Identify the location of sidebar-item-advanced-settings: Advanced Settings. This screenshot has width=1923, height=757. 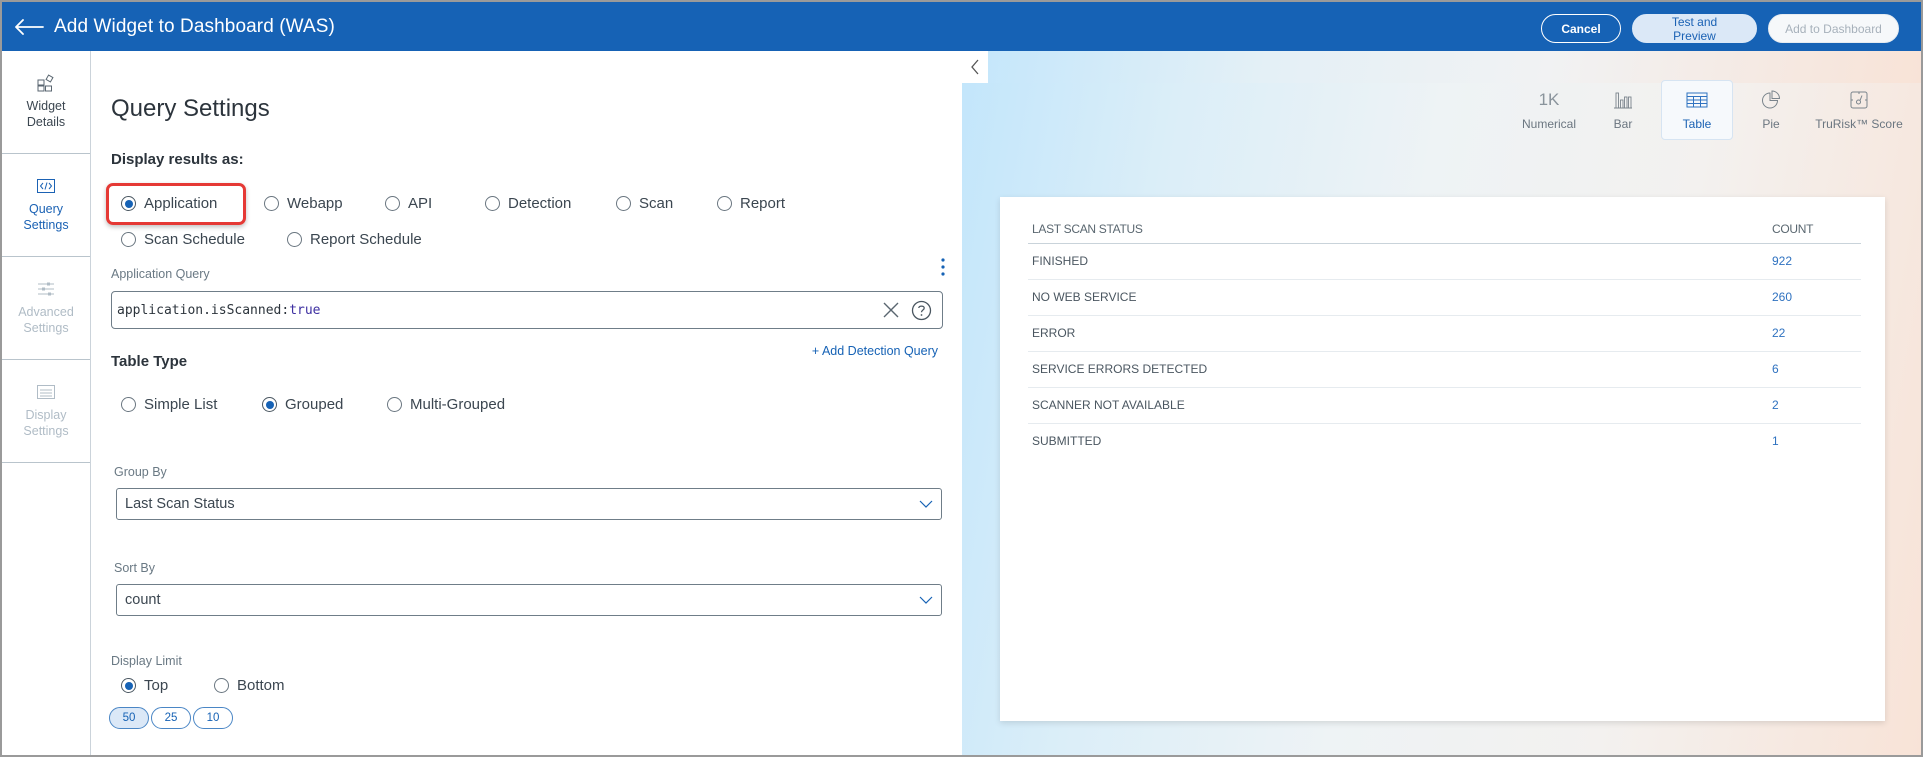
(46, 308).